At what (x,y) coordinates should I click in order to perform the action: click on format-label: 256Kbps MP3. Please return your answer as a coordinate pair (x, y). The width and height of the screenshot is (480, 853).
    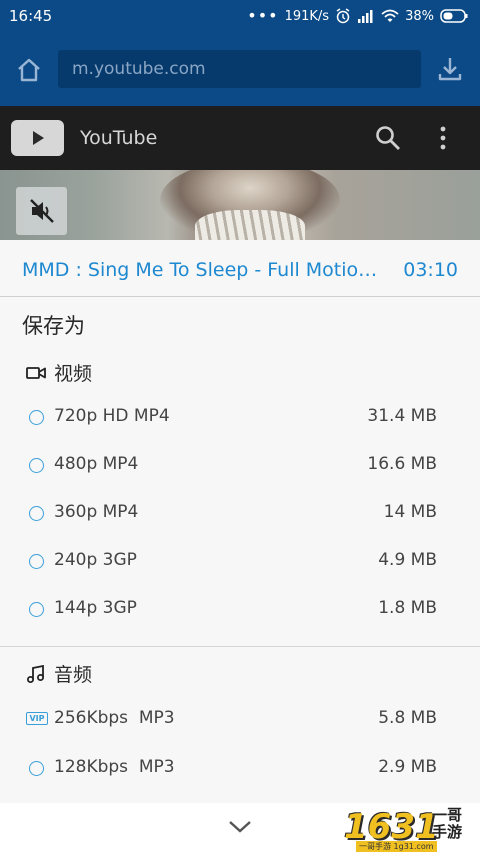
    Looking at the image, I should click on (114, 718).